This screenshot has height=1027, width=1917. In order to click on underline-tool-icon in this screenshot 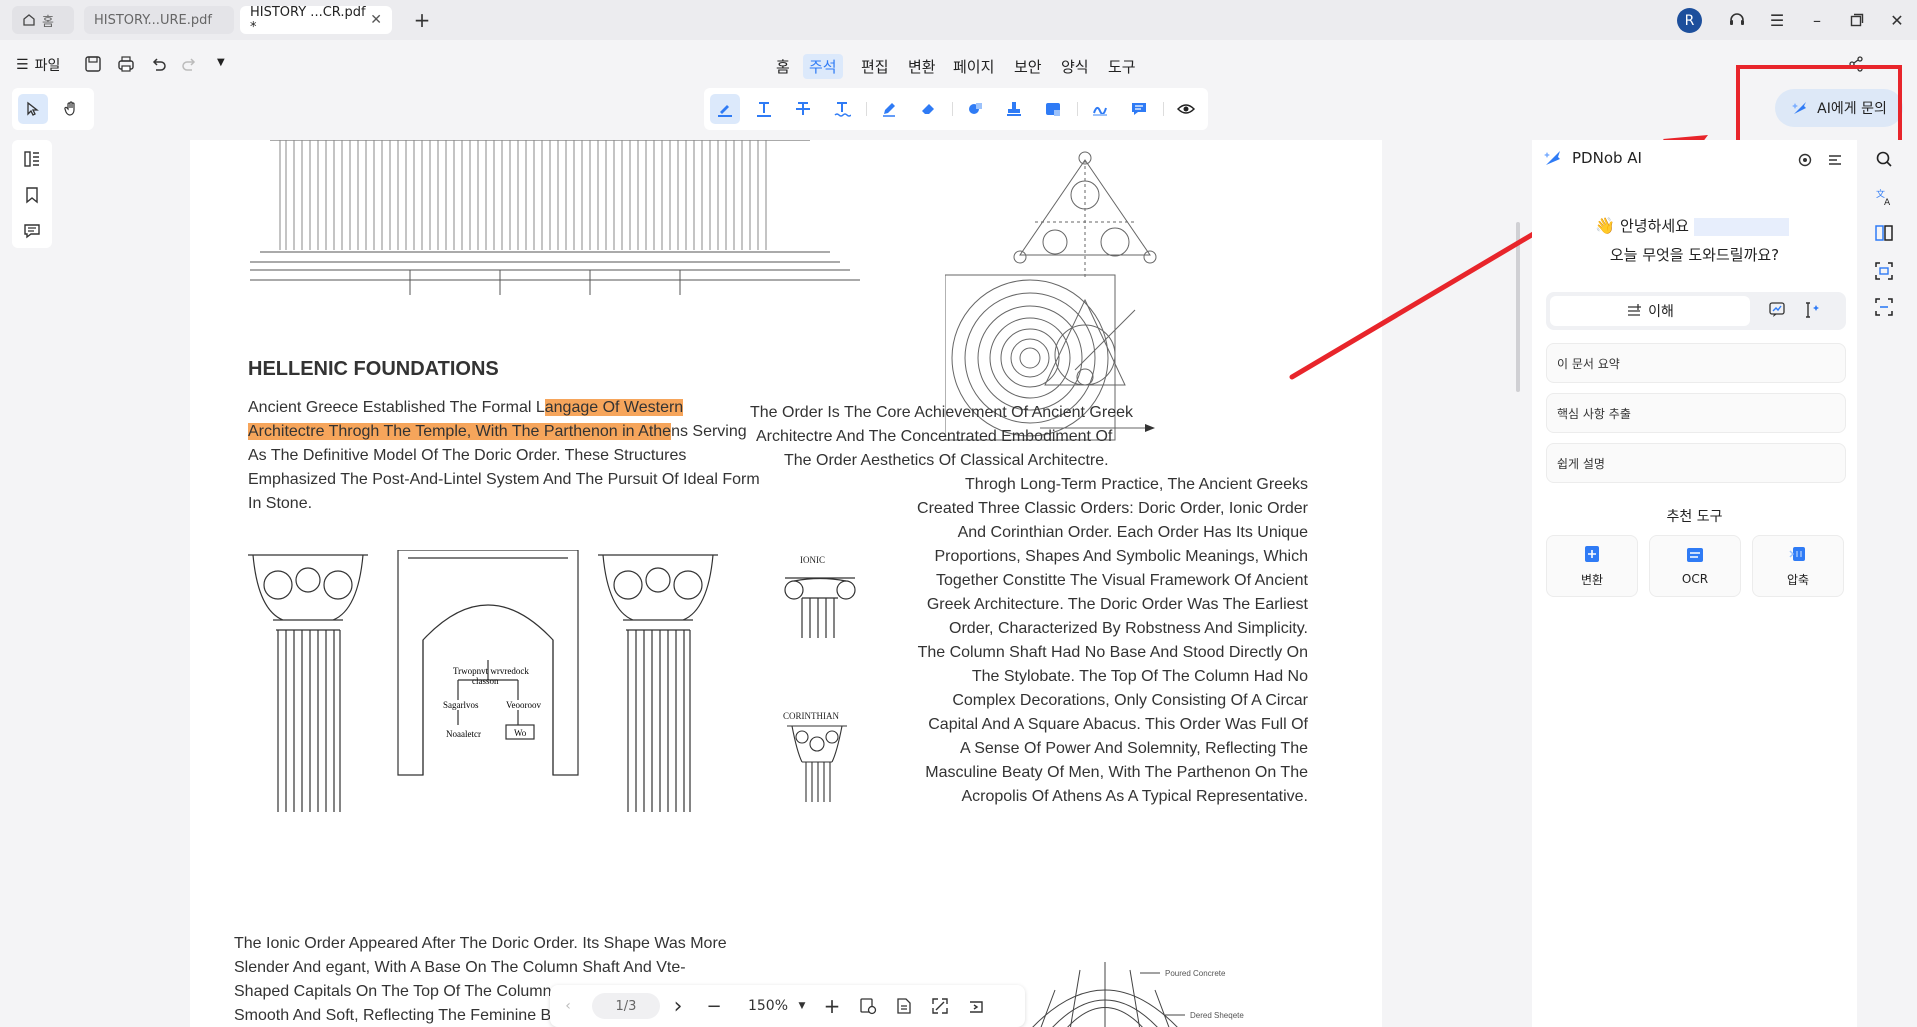, I will do `click(764, 109)`.